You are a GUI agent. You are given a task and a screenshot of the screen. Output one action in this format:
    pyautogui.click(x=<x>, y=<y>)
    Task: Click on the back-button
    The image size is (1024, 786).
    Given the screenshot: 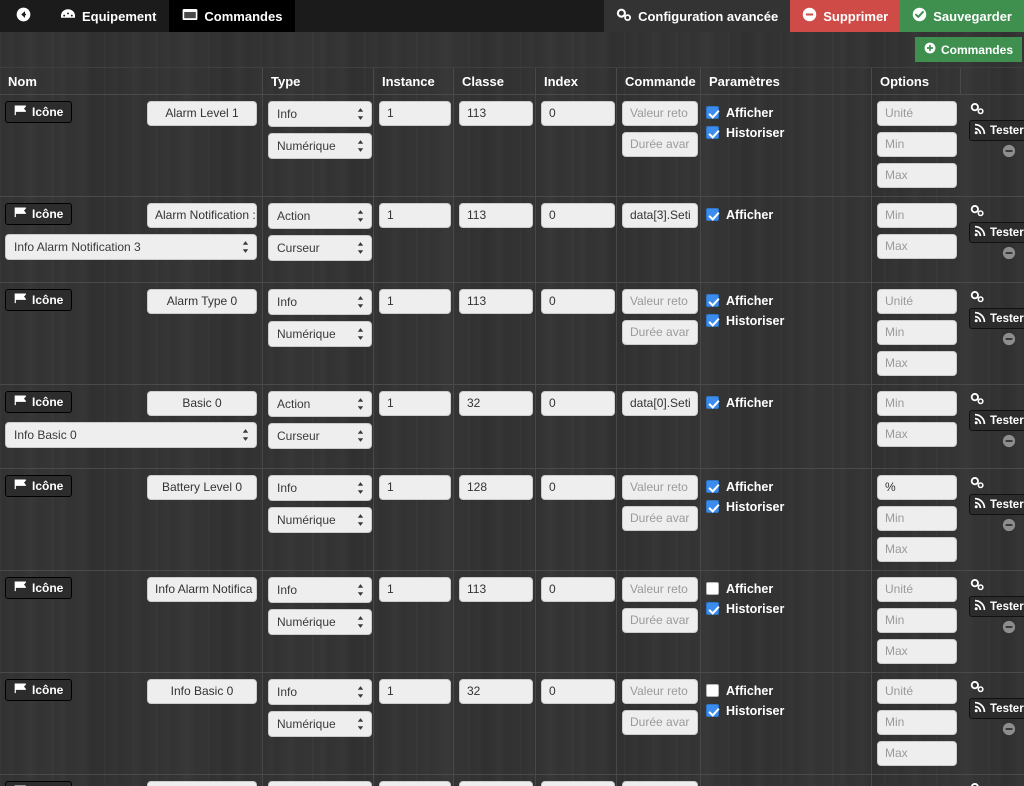 What is the action you would take?
    pyautogui.click(x=23, y=16)
    